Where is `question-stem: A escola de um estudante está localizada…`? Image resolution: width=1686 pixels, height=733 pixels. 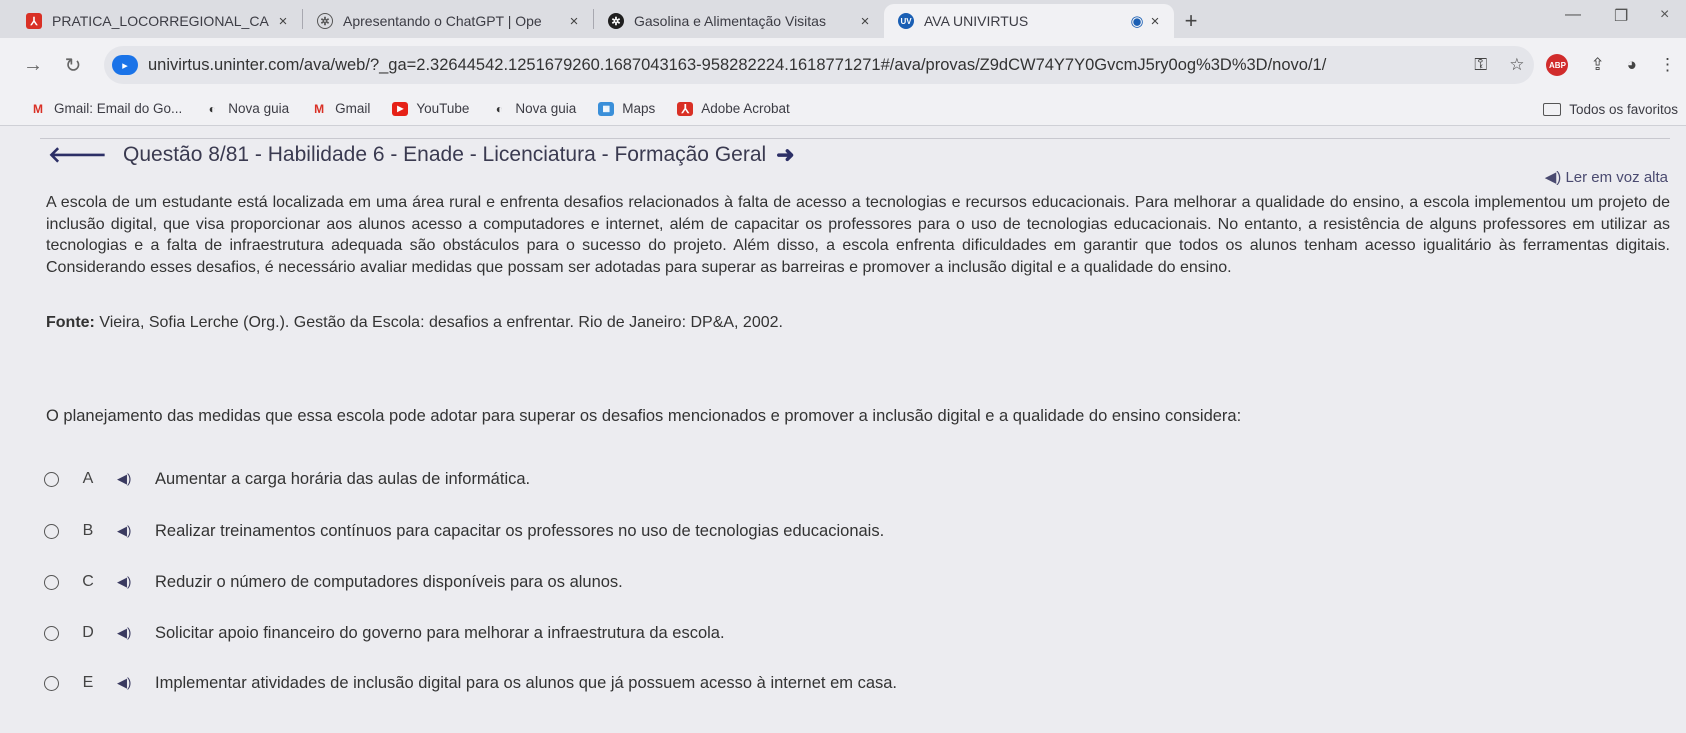 question-stem: A escola de um estudante está localizada… is located at coordinates (858, 235).